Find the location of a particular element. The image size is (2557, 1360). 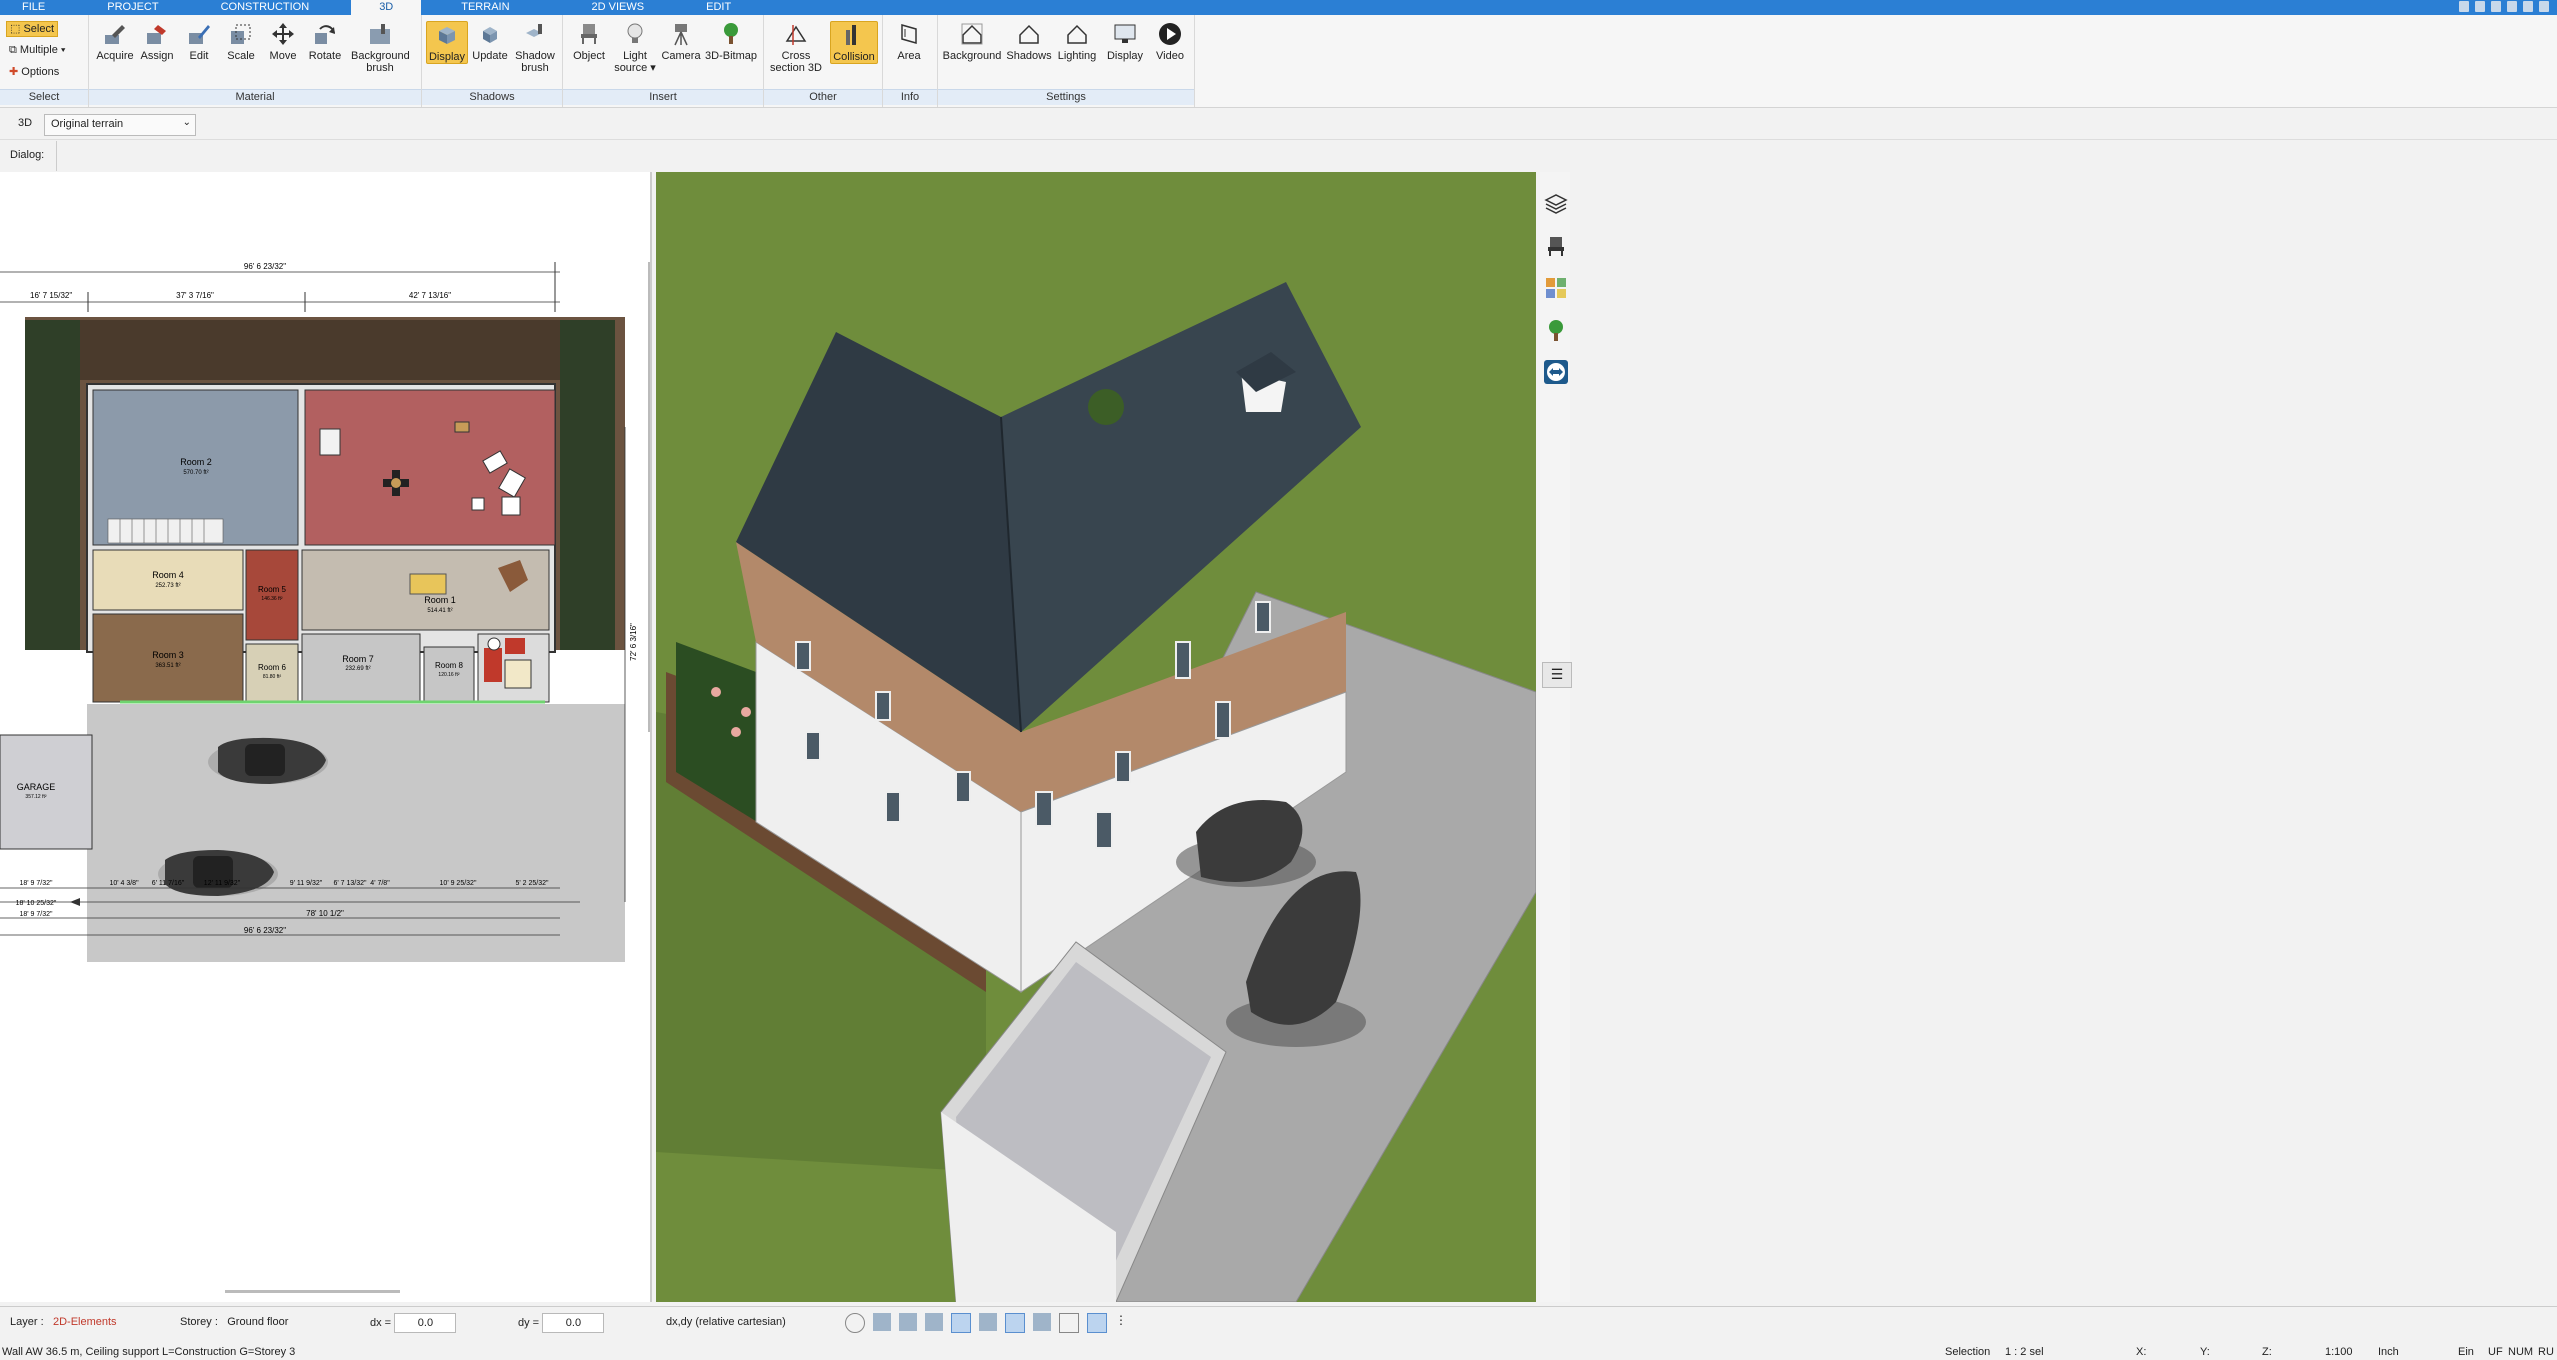

3d-bitmap-button: 3D-Bitmap is located at coordinates (731, 41).